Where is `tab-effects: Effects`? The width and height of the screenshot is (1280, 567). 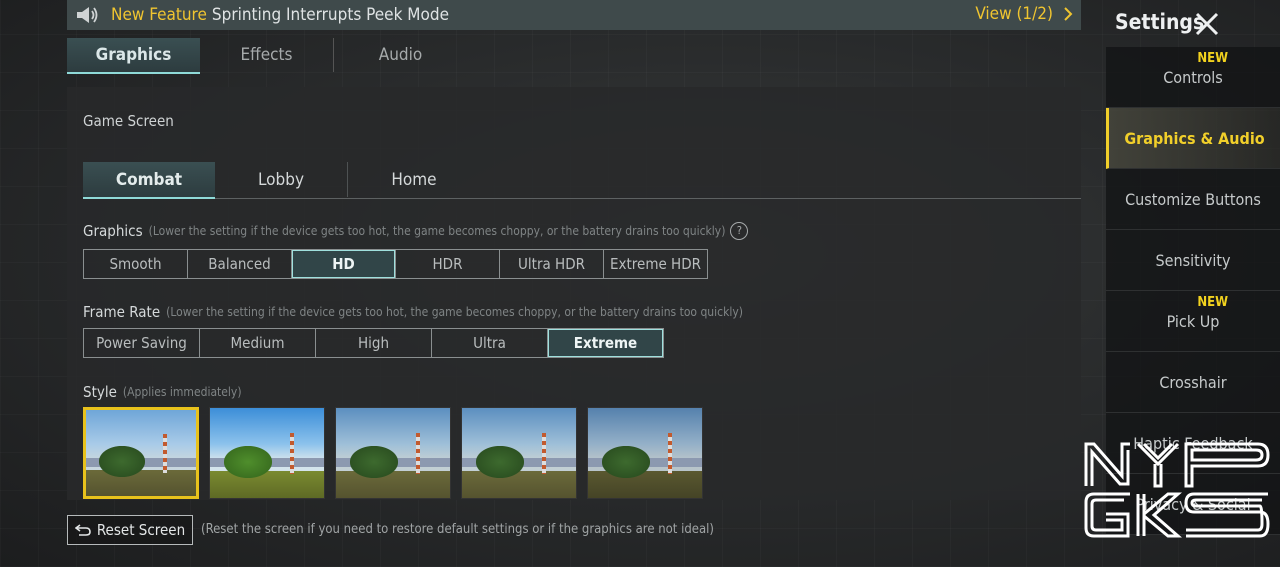
tab-effects: Effects is located at coordinates (267, 55).